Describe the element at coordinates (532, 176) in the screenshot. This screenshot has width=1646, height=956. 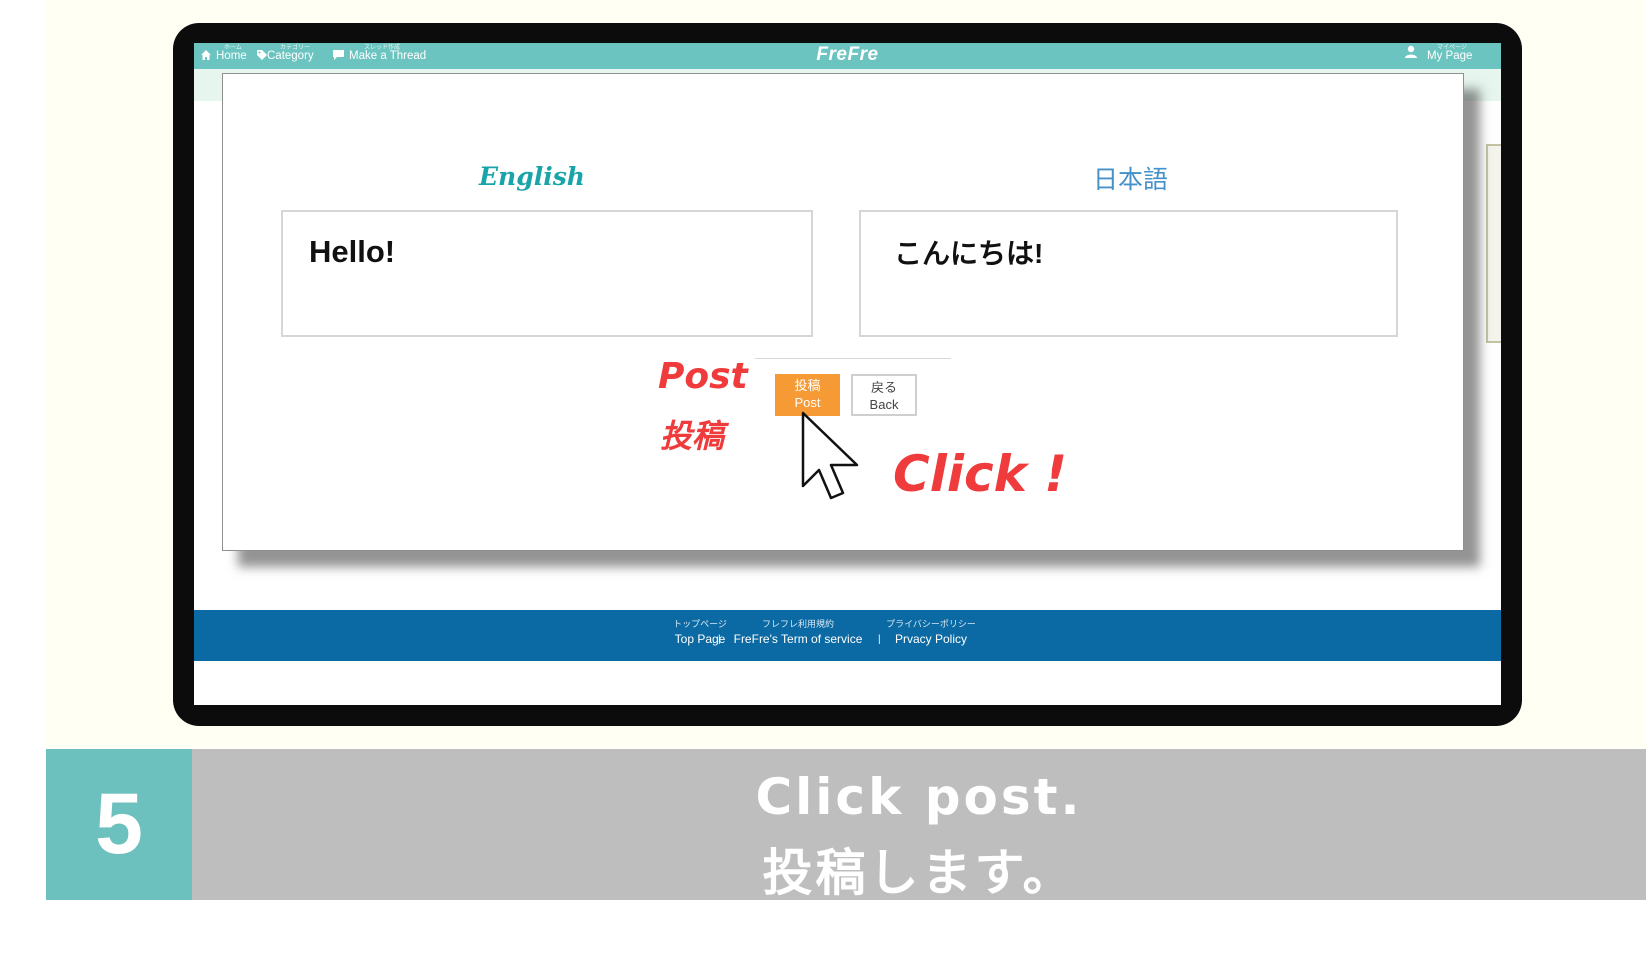
I see `english-heading: English` at that location.